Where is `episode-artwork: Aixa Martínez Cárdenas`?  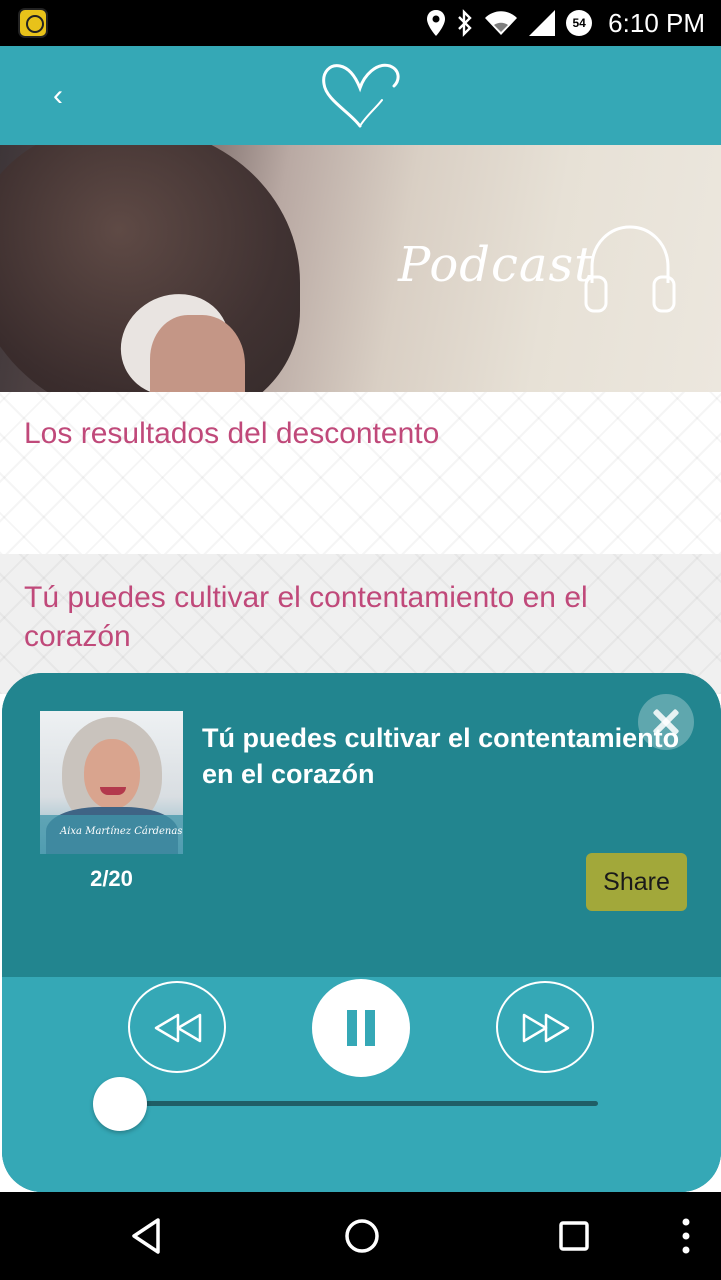 episode-artwork: Aixa Martínez Cárdenas is located at coordinates (111, 782).